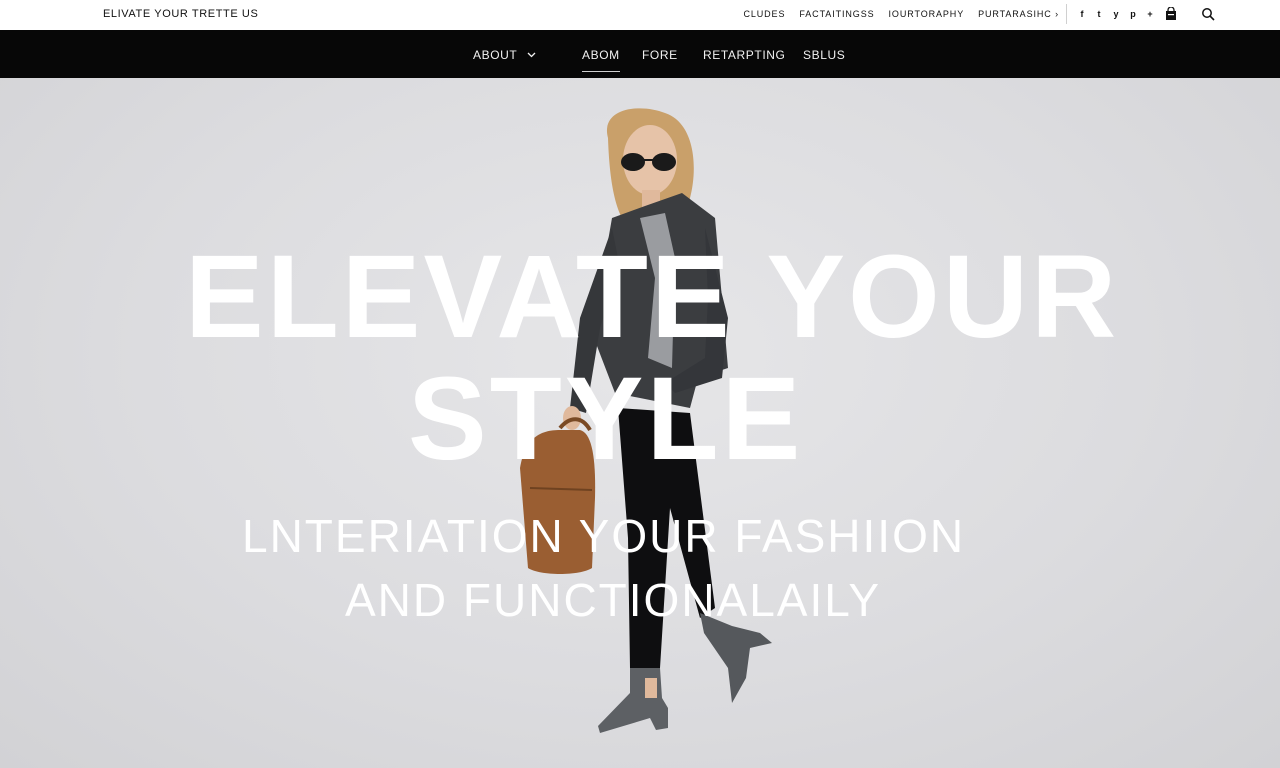 This screenshot has height=768, width=1280. What do you see at coordinates (652, 297) in the screenshot?
I see `hero-headline-line-1: ELEVATE YOUR` at bounding box center [652, 297].